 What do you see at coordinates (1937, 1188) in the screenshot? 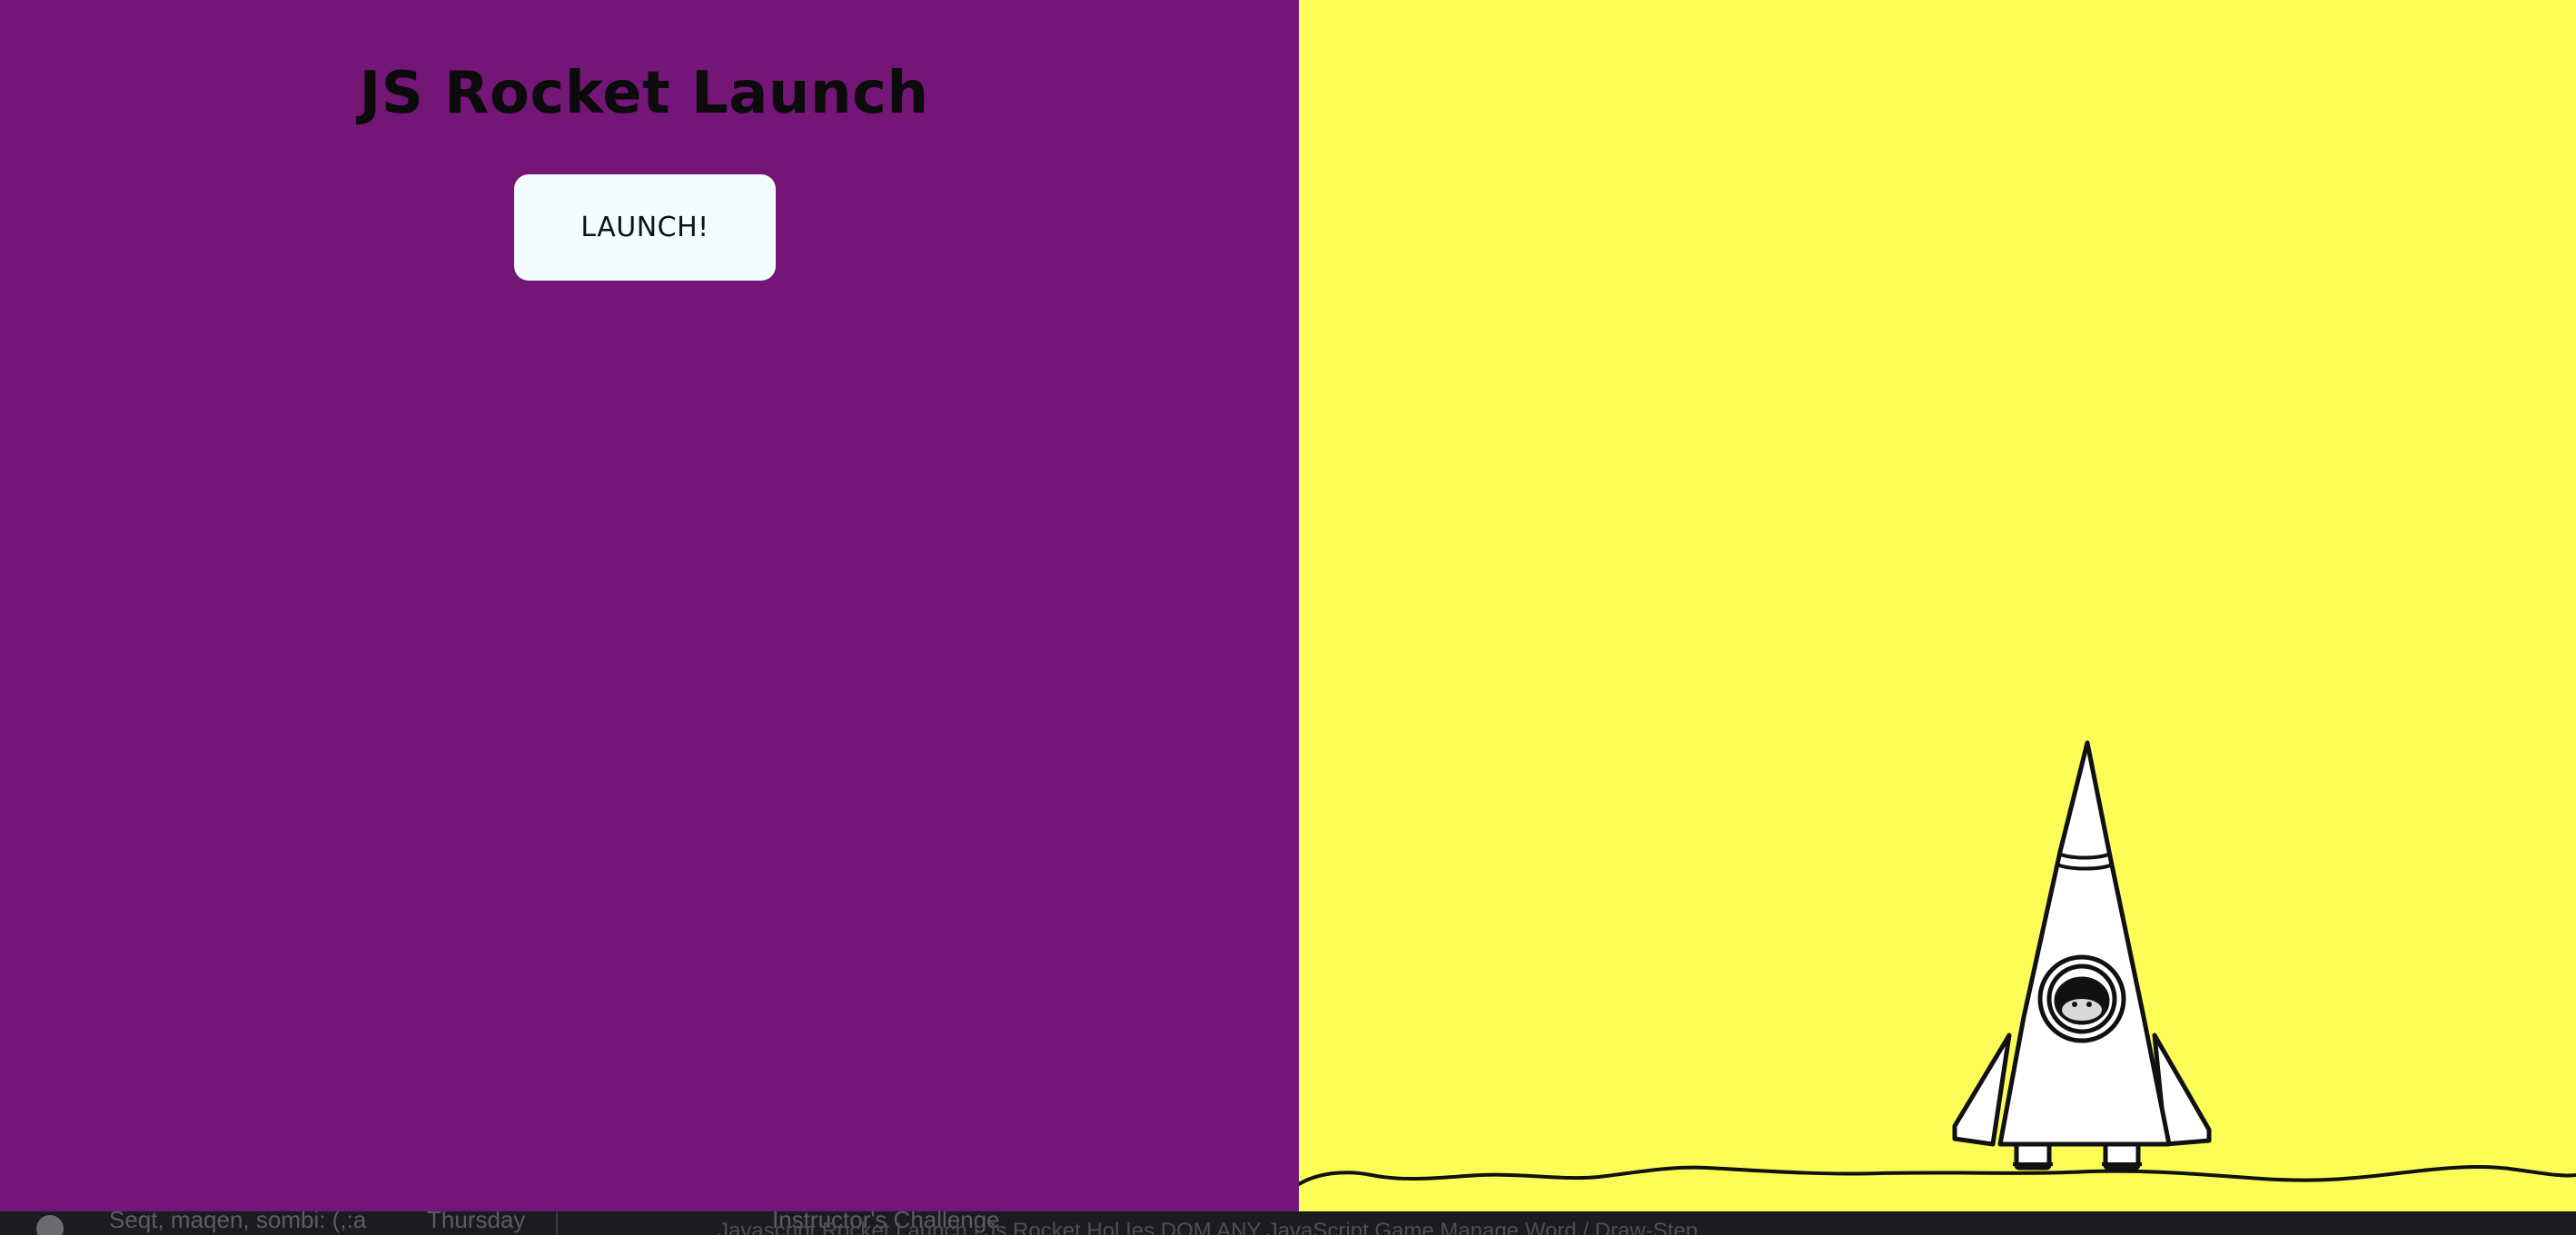
I see `ground-line-icon` at bounding box center [1937, 1188].